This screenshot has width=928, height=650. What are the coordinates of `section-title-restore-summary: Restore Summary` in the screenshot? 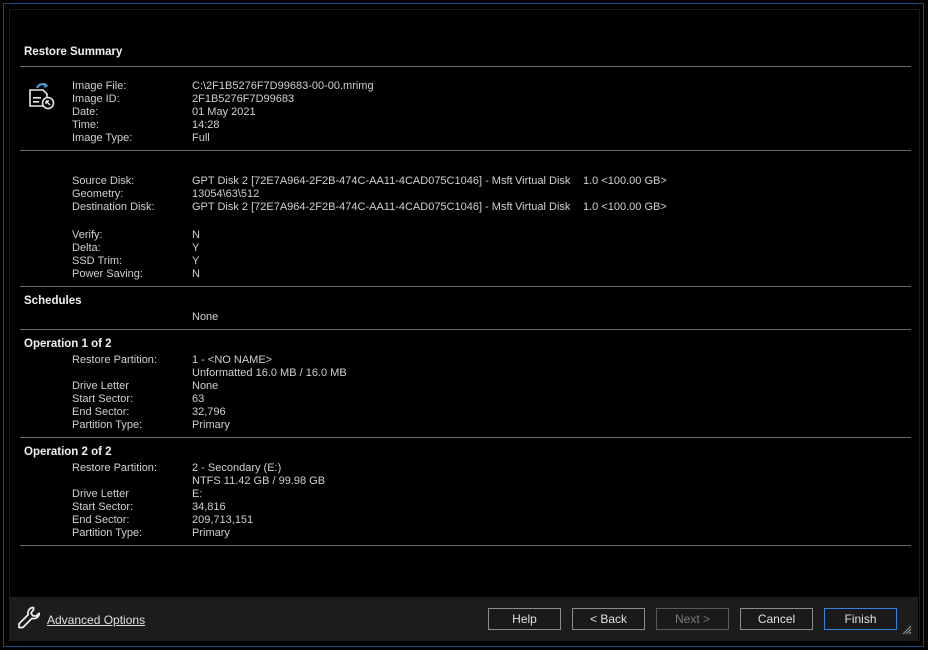 It's located at (73, 52).